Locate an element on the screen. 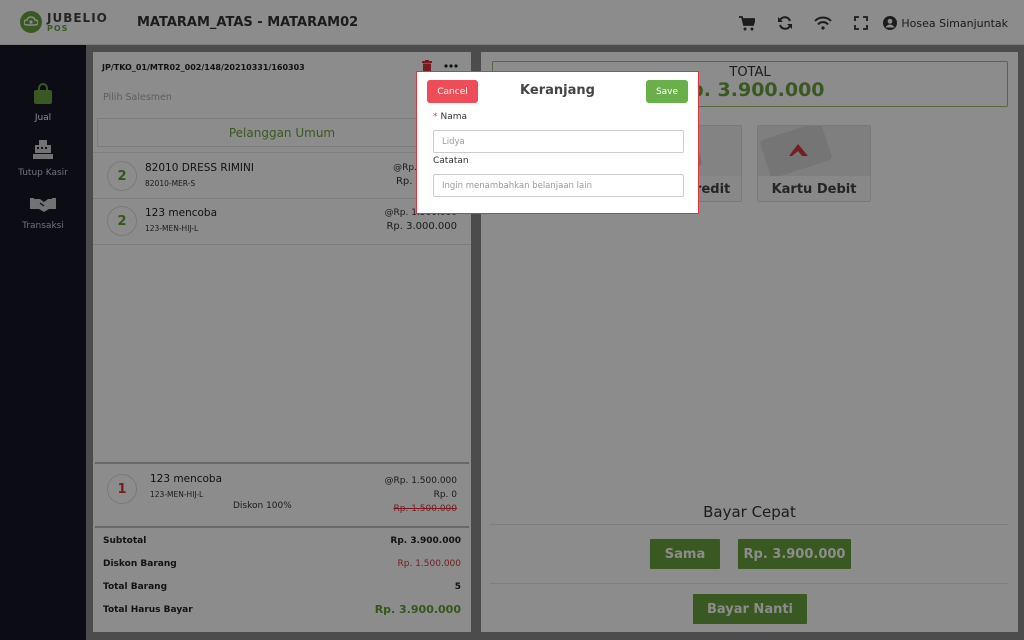 The width and height of the screenshot is (1024, 640). name-label: * Nama is located at coordinates (450, 117).